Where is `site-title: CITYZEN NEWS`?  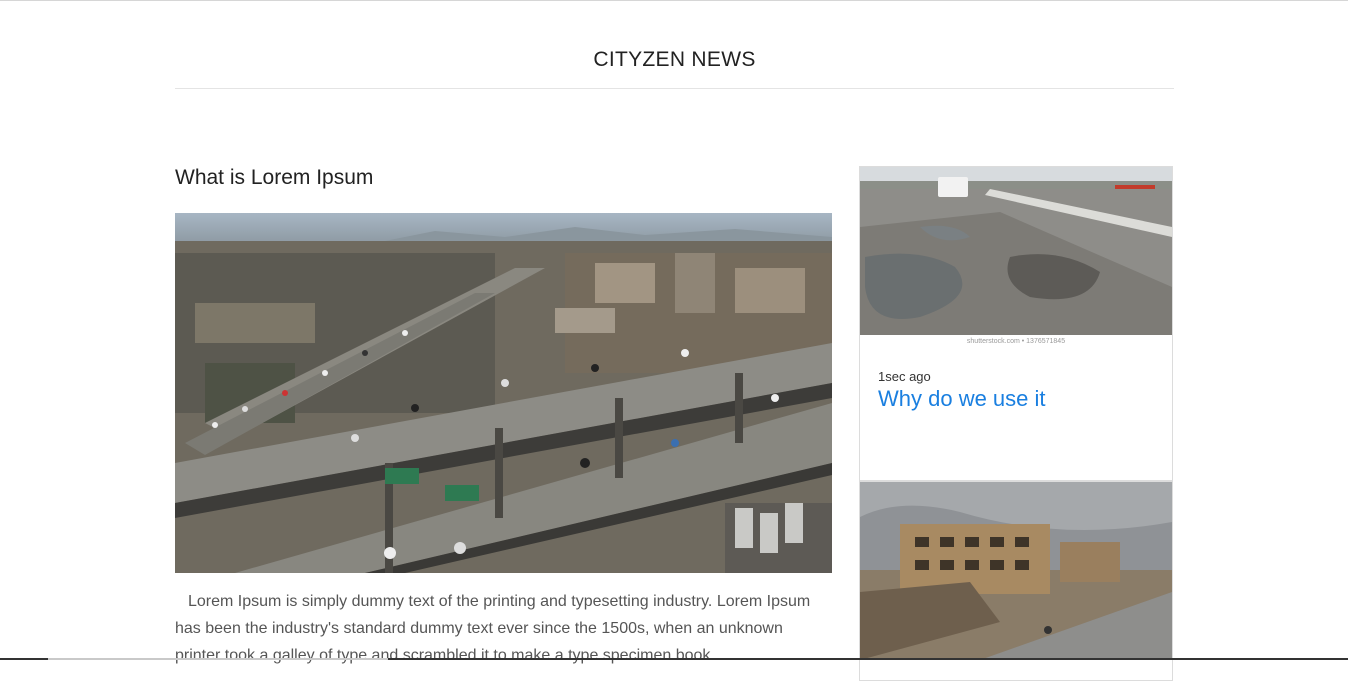
site-title: CITYZEN NEWS is located at coordinates (674, 60).